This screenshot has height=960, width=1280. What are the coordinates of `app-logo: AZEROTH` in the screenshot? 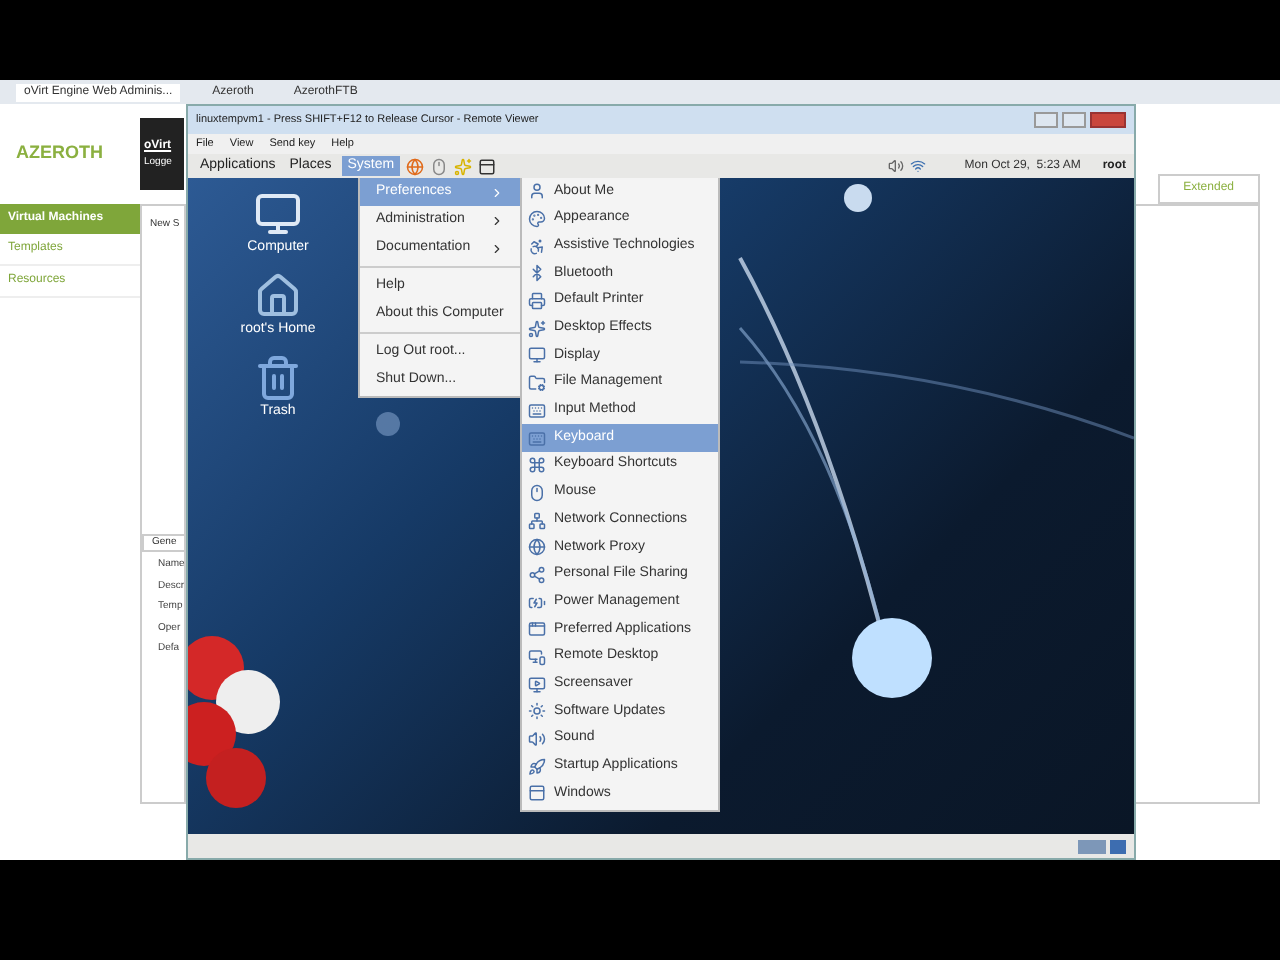 It's located at (60, 153).